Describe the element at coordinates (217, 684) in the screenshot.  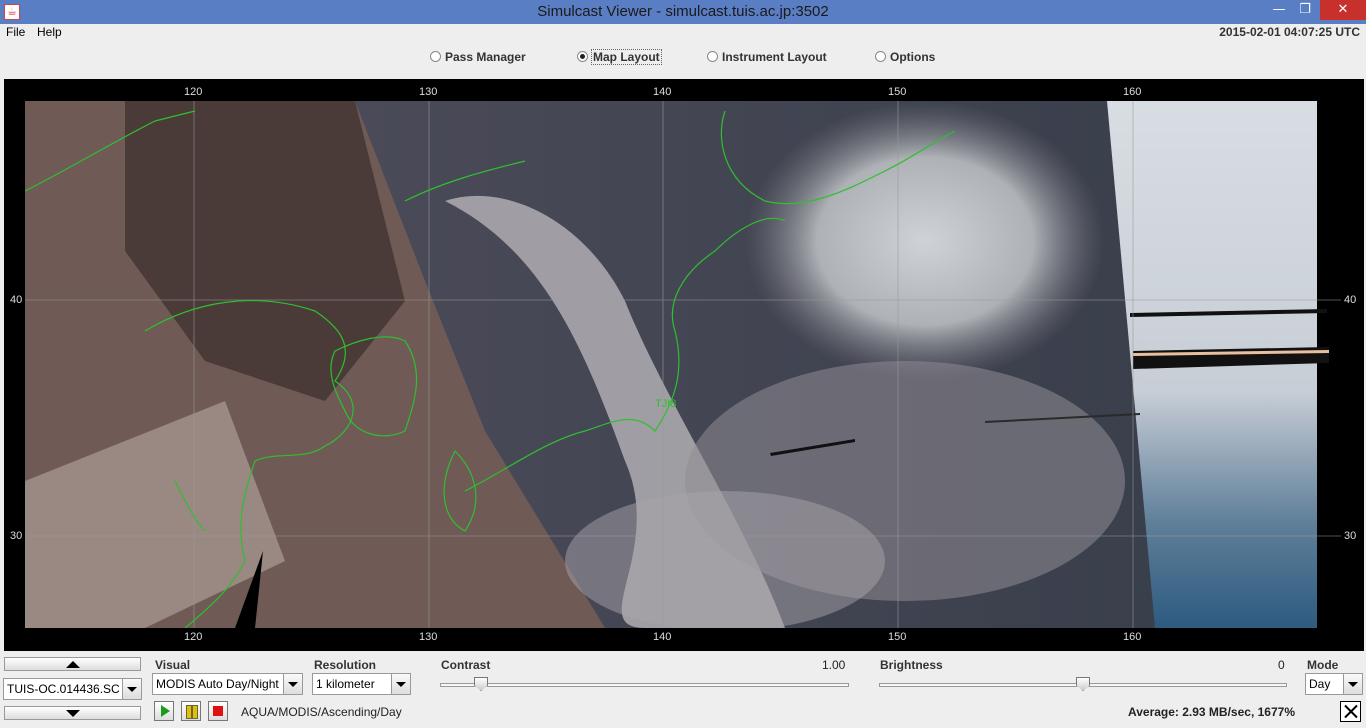
I see `visual-select-value: MODIS Auto Day/Night` at that location.